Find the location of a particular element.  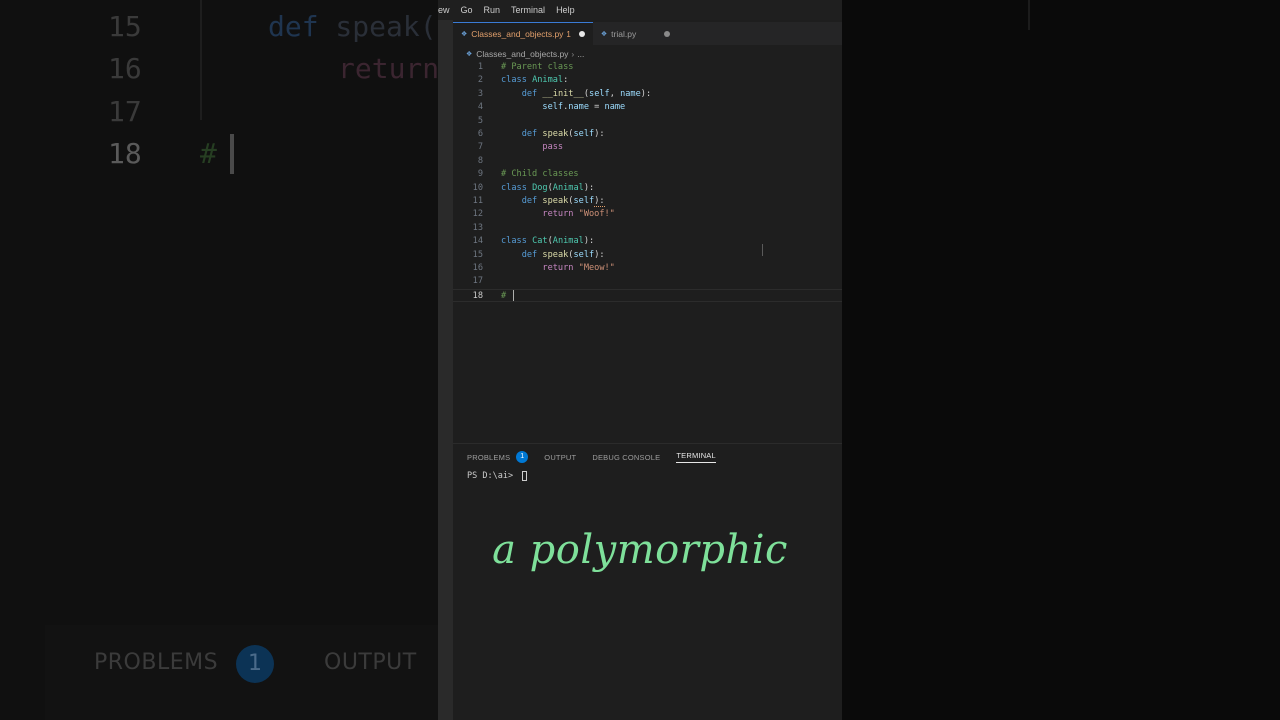

code-line: 7 pass is located at coordinates (520, 147).